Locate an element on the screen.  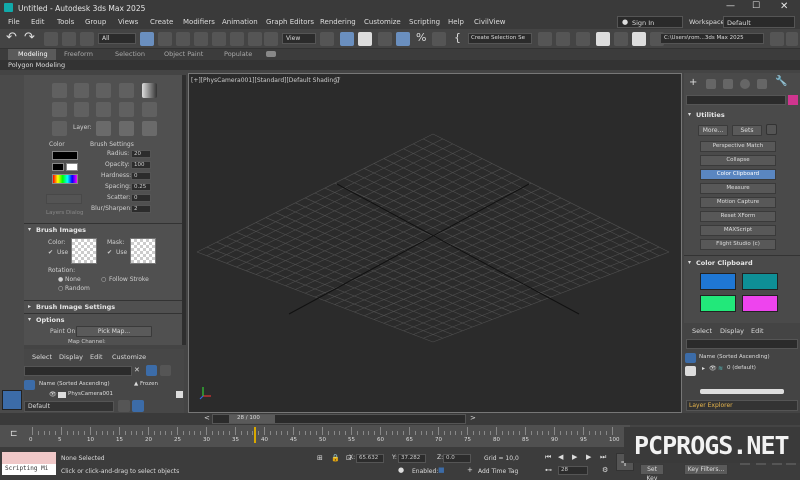
maxscript-mini-listener-field: Scripting Mi is located at coordinates (29, 469).